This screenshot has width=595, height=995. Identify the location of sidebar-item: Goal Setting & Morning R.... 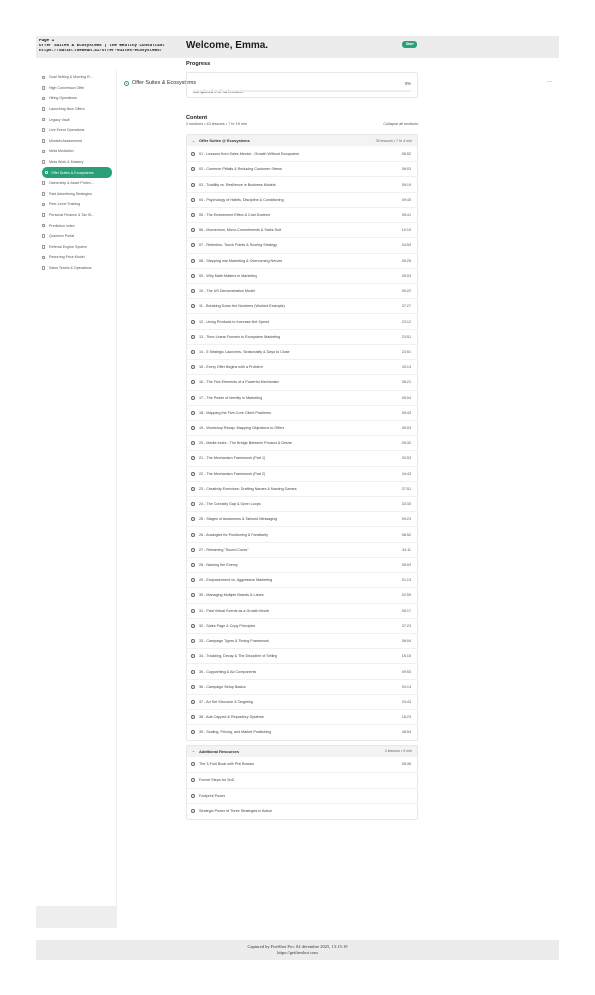
(77, 77).